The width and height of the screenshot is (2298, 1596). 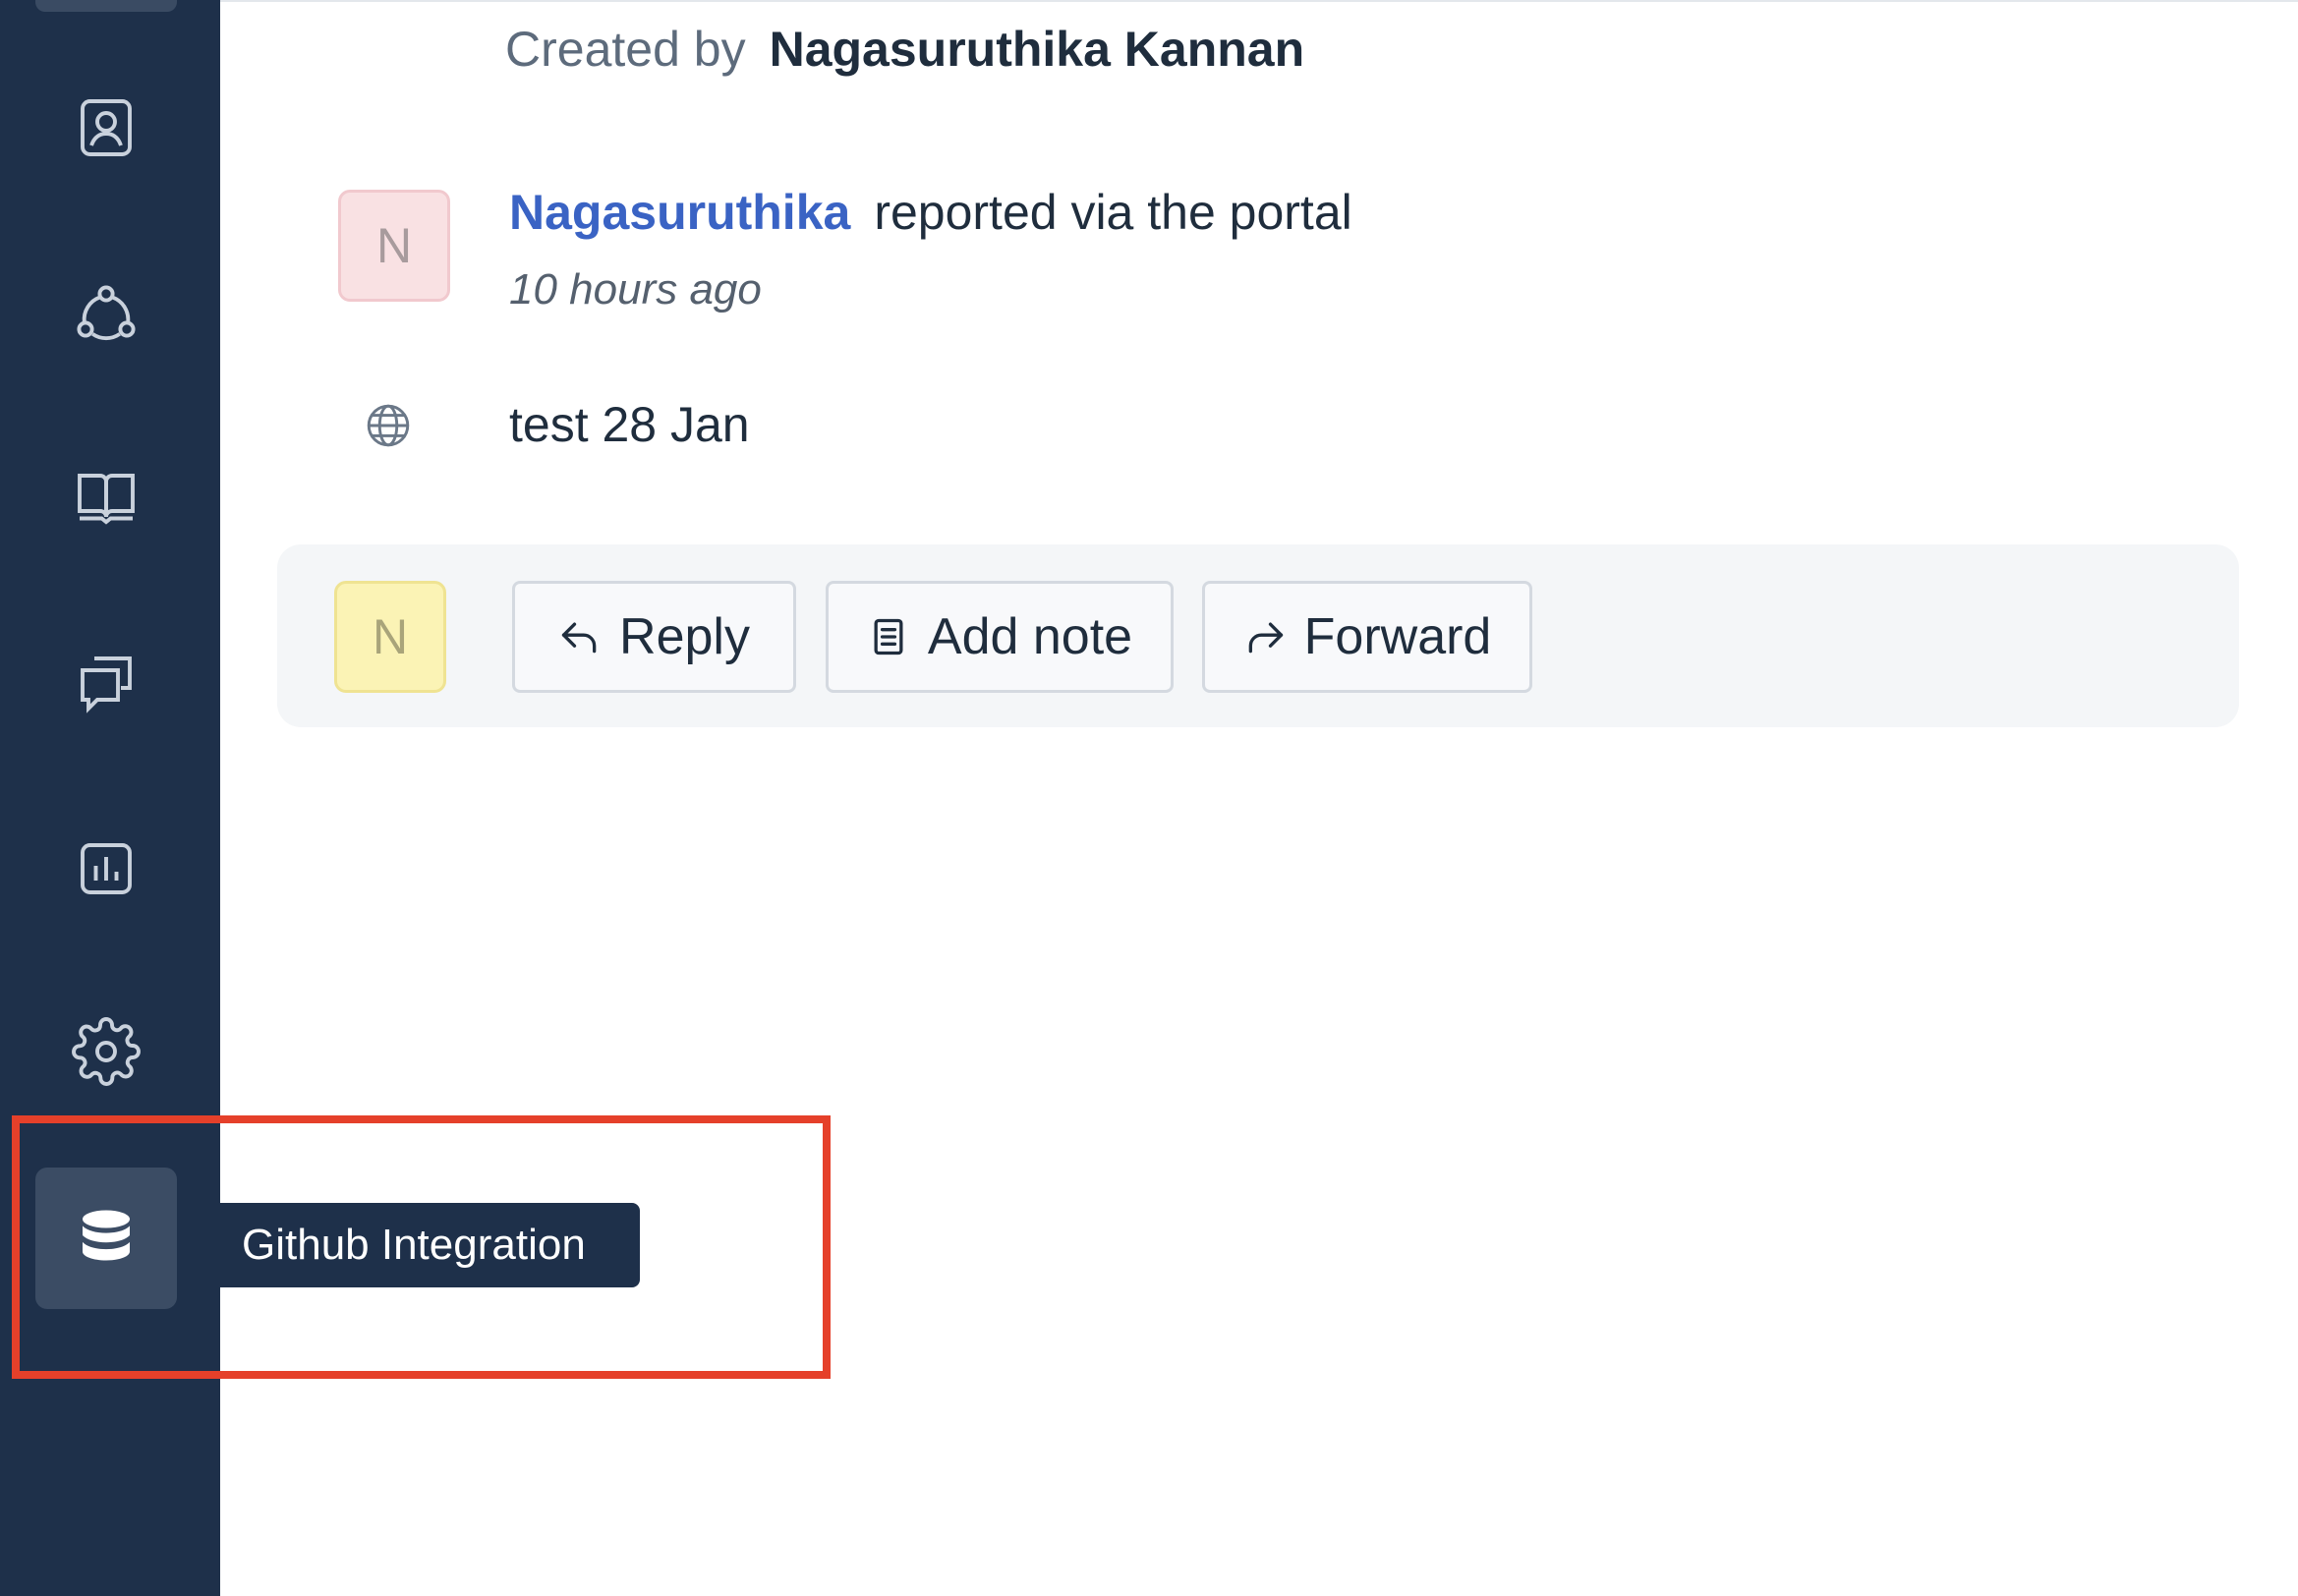 I want to click on reporter-name-link: Nagasuruthika, so click(x=680, y=212).